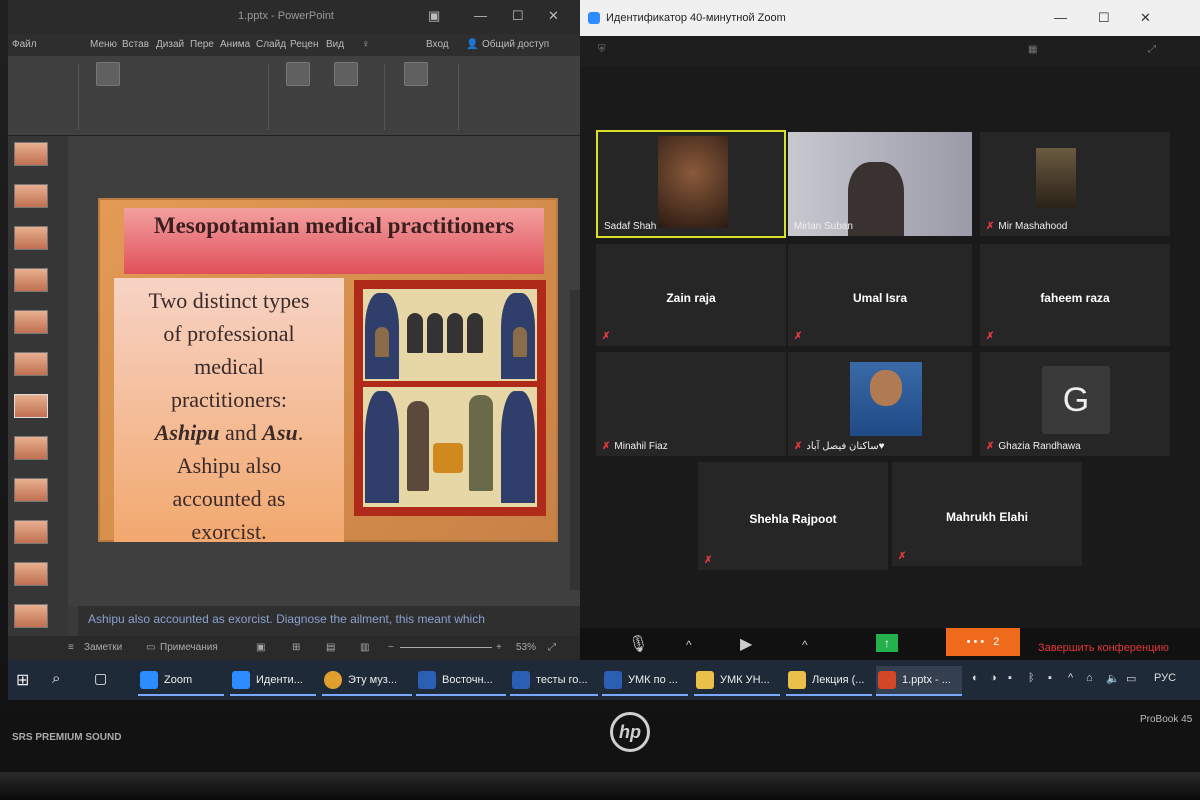 The image size is (1200, 800). I want to click on slide-scrollbar, so click(575, 440).